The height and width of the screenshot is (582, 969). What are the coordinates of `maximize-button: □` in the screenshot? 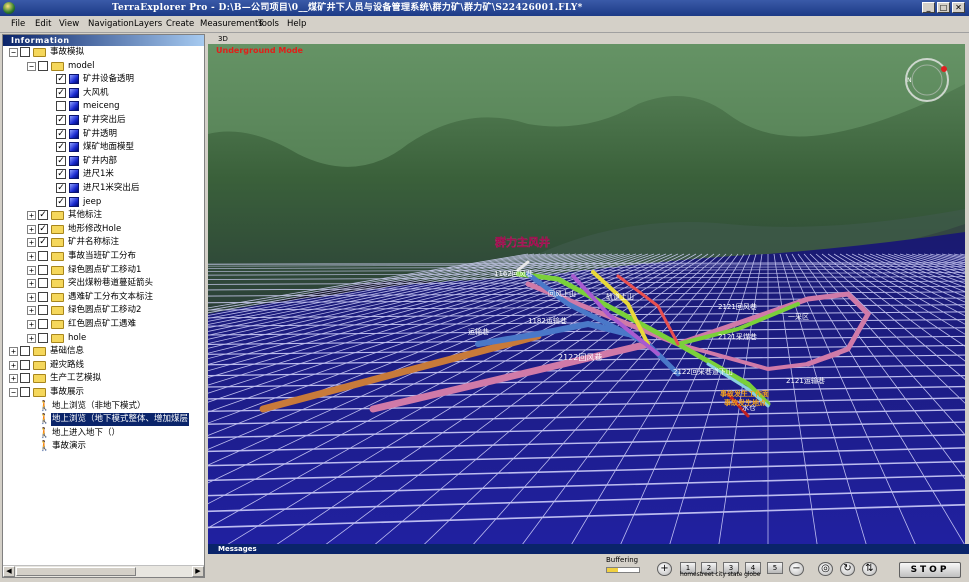 It's located at (943, 7).